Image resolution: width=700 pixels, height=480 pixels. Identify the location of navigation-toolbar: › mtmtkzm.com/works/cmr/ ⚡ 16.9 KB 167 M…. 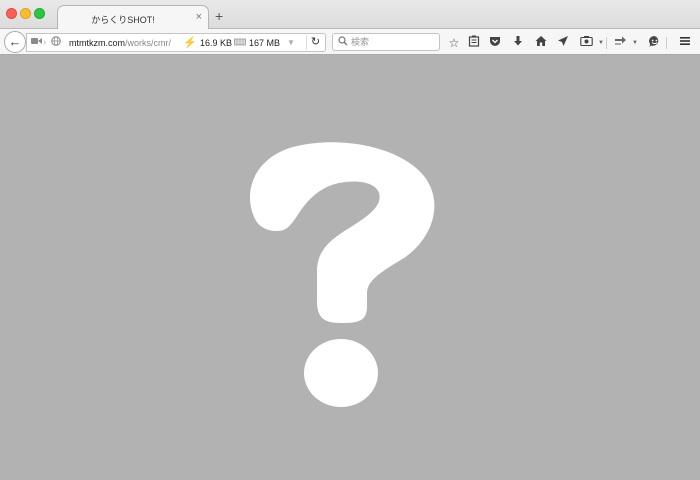
(350, 42).